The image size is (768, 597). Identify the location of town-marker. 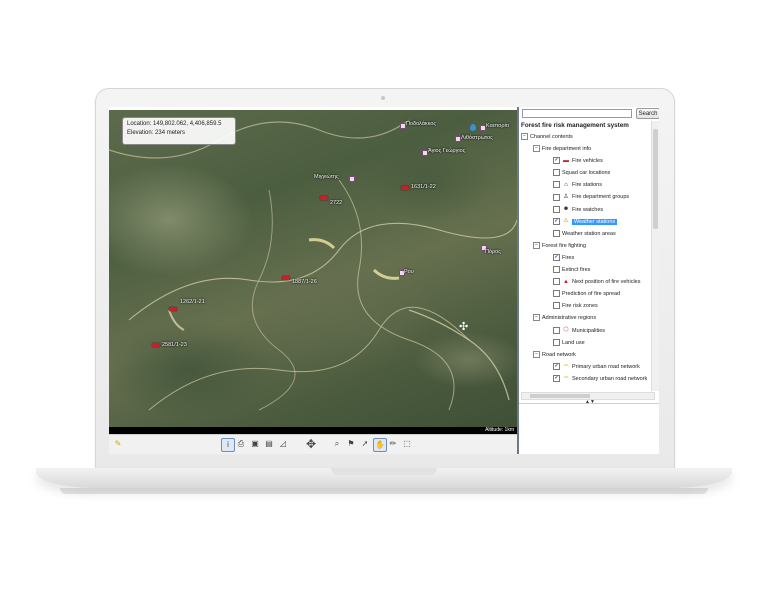
(352, 179).